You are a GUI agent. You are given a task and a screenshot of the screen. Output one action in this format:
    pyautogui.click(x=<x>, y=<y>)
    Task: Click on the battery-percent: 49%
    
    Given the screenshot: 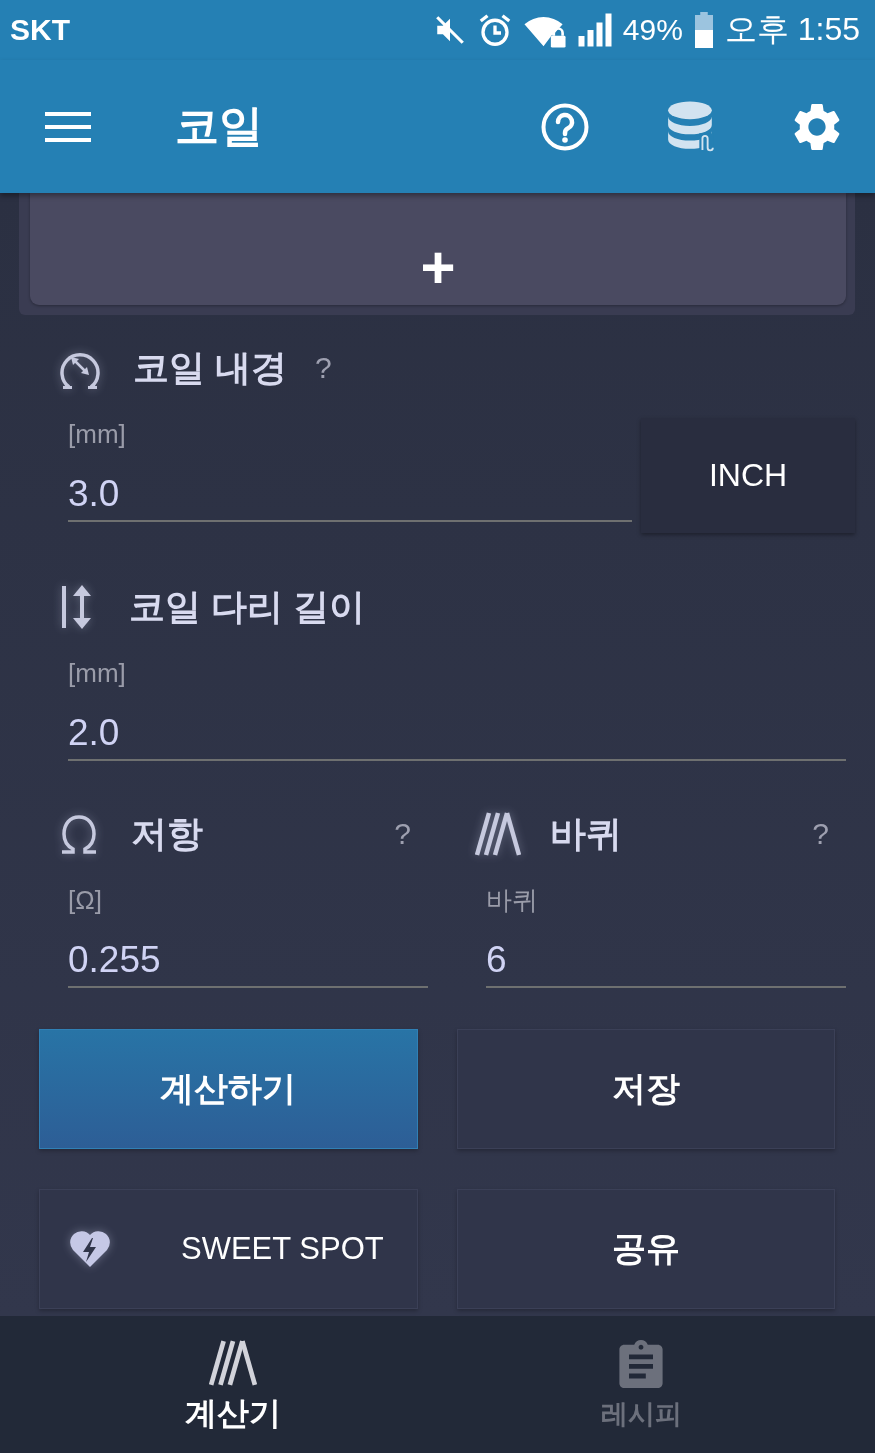 What is the action you would take?
    pyautogui.click(x=652, y=30)
    